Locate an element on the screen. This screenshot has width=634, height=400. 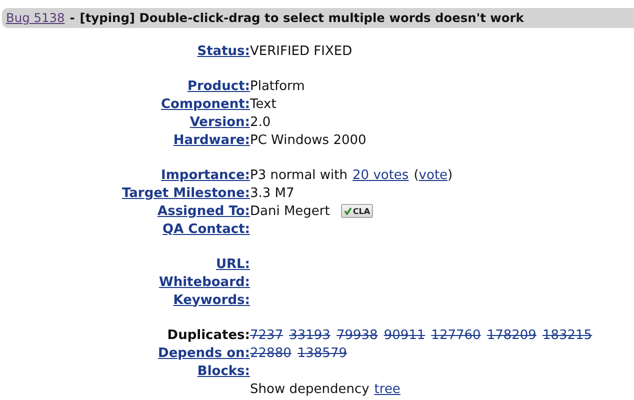
parenthesis: ) is located at coordinates (450, 175).